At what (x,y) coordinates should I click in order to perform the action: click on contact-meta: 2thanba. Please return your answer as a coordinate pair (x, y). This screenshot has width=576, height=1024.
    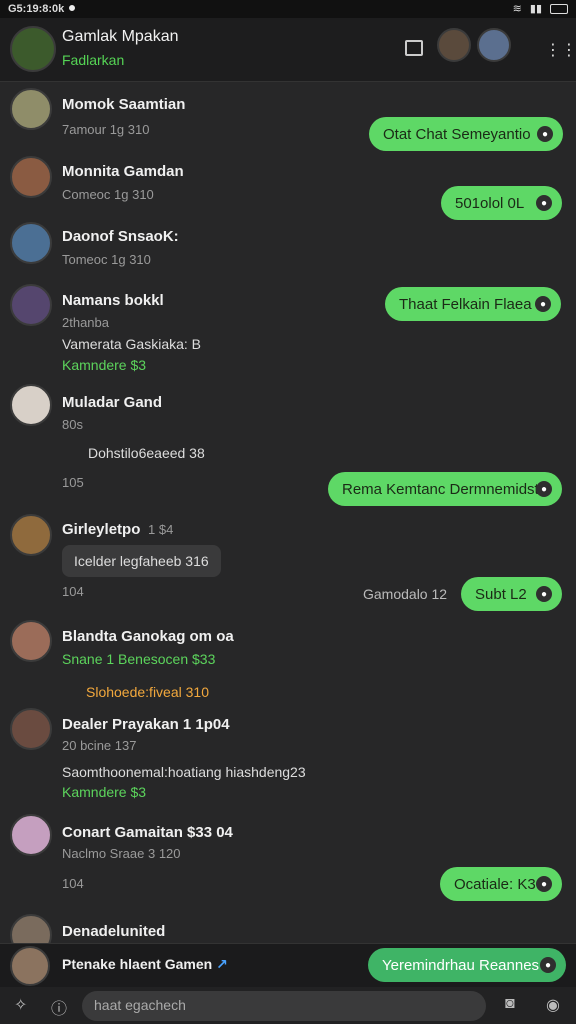
    Looking at the image, I should click on (85, 322).